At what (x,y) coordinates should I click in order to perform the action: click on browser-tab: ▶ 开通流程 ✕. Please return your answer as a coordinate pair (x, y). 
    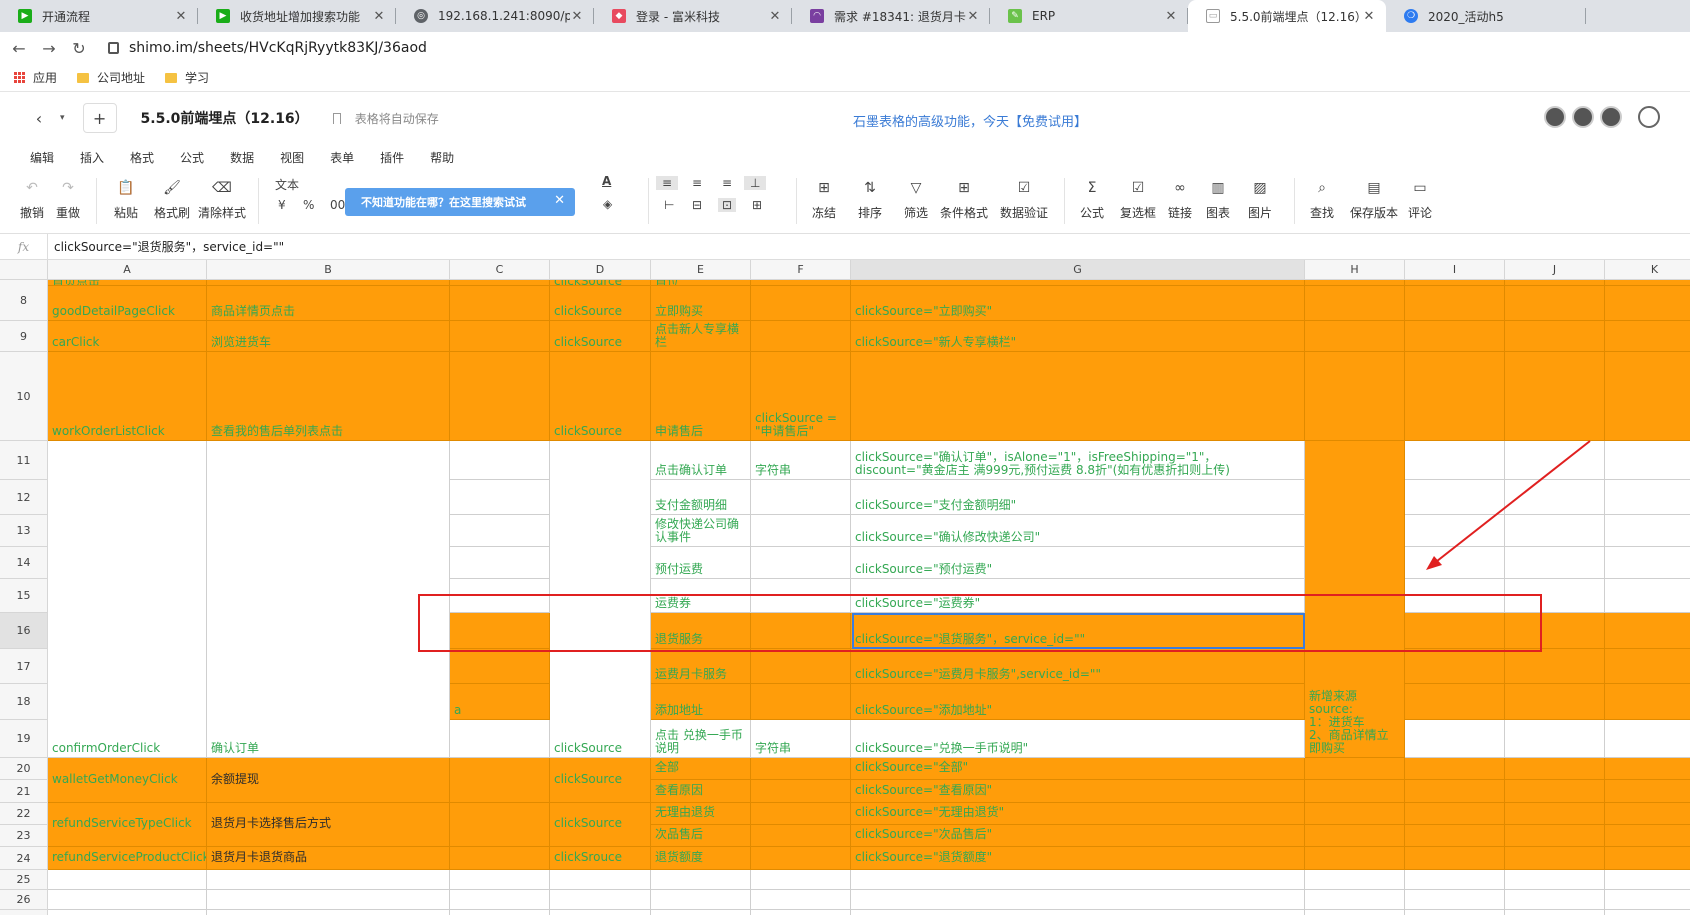
    Looking at the image, I should click on (99, 16).